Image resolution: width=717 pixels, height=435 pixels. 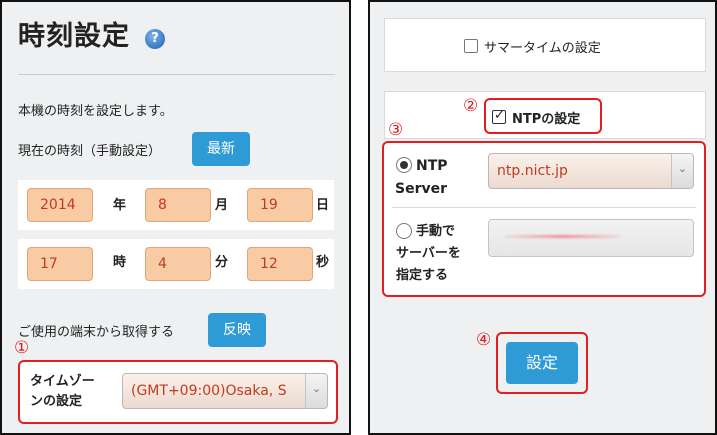 I want to click on summer-time-checkbox, so click(x=471, y=46).